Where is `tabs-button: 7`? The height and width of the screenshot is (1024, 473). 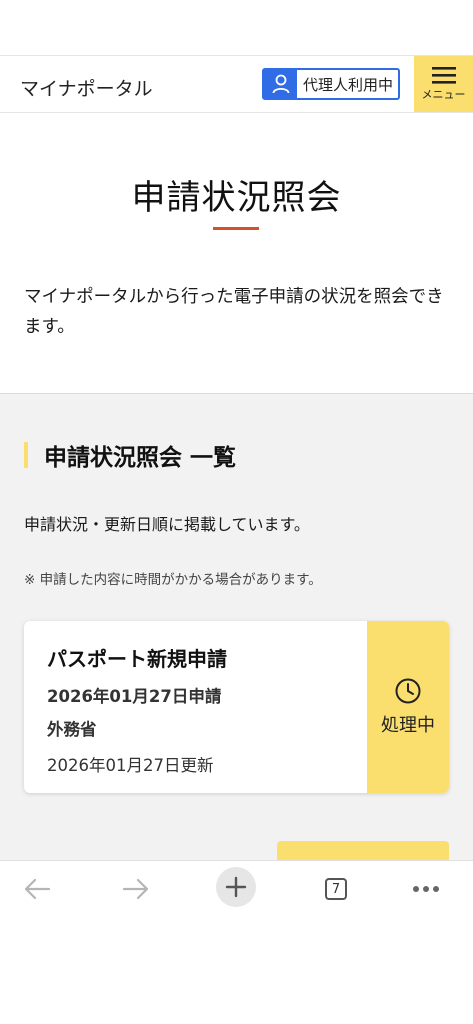 tabs-button: 7 is located at coordinates (336, 889).